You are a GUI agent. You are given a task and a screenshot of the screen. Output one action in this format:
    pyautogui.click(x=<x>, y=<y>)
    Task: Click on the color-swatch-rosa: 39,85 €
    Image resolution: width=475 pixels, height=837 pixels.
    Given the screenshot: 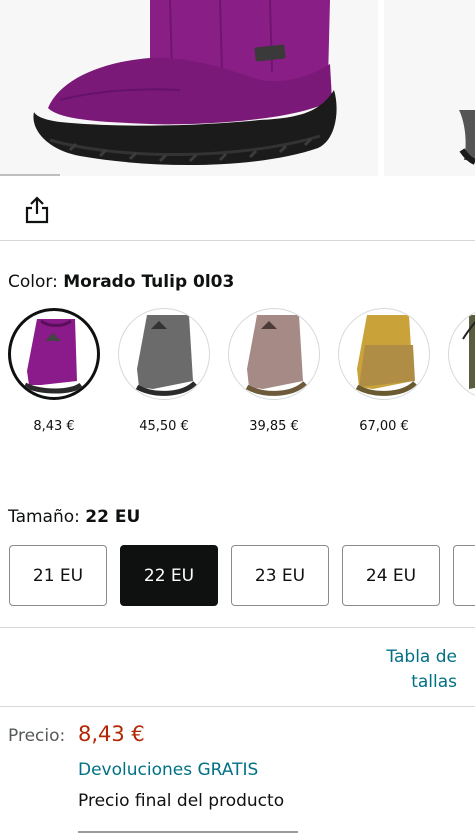 What is the action you would take?
    pyautogui.click(x=274, y=371)
    